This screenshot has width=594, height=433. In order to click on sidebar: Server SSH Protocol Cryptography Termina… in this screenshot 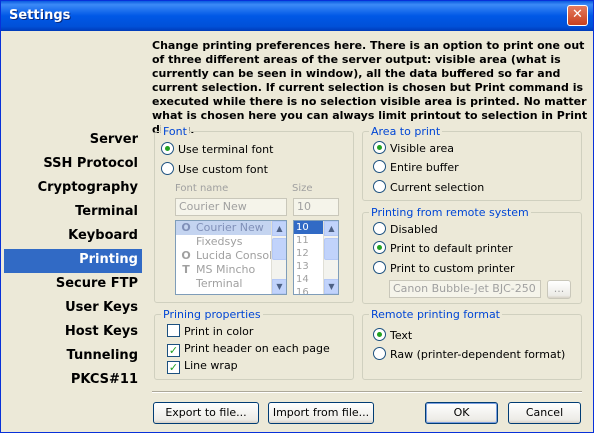, I will do `click(73, 261)`.